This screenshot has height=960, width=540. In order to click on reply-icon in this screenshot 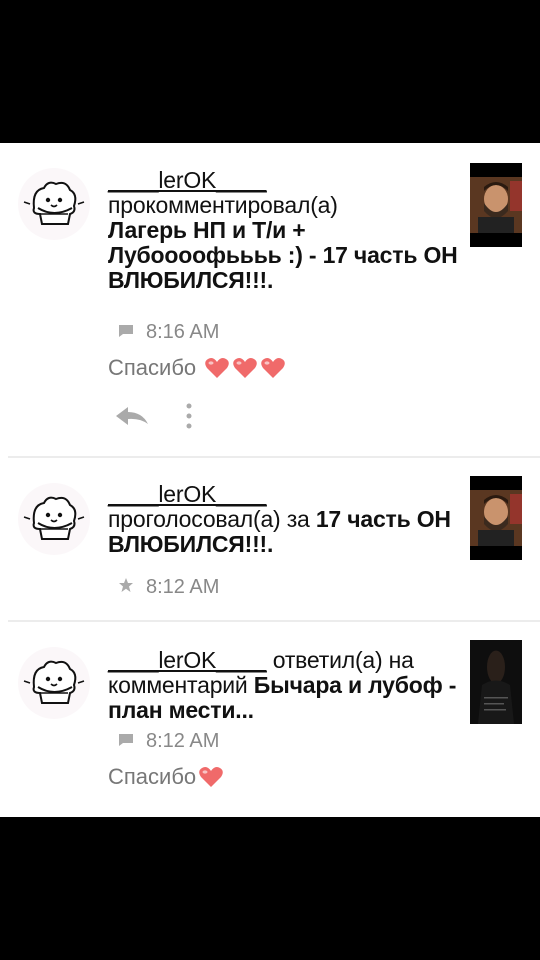, I will do `click(132, 416)`.